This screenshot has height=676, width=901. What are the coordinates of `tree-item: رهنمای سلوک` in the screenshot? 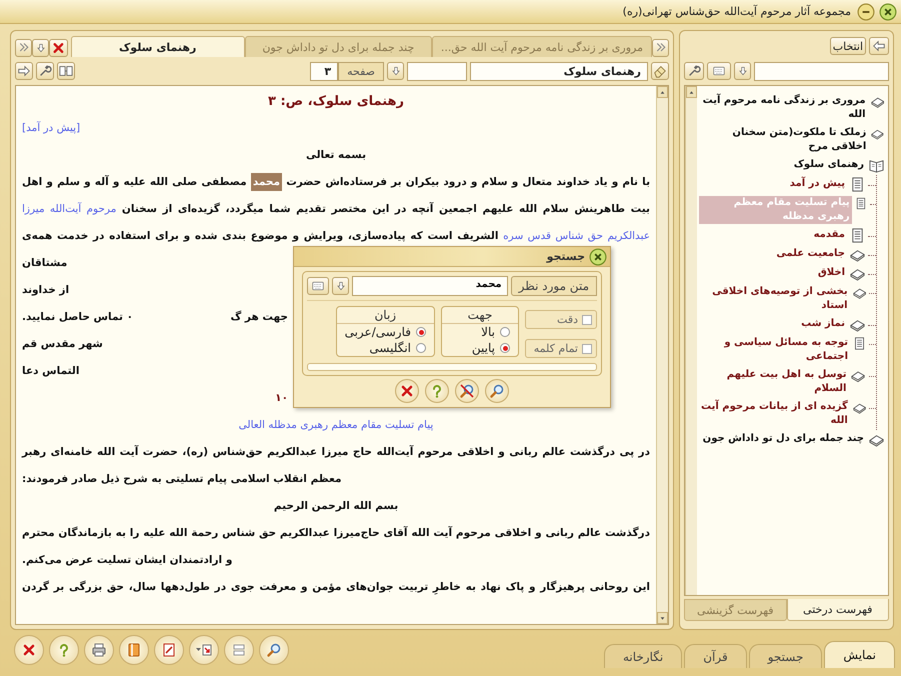 It's located at (829, 165).